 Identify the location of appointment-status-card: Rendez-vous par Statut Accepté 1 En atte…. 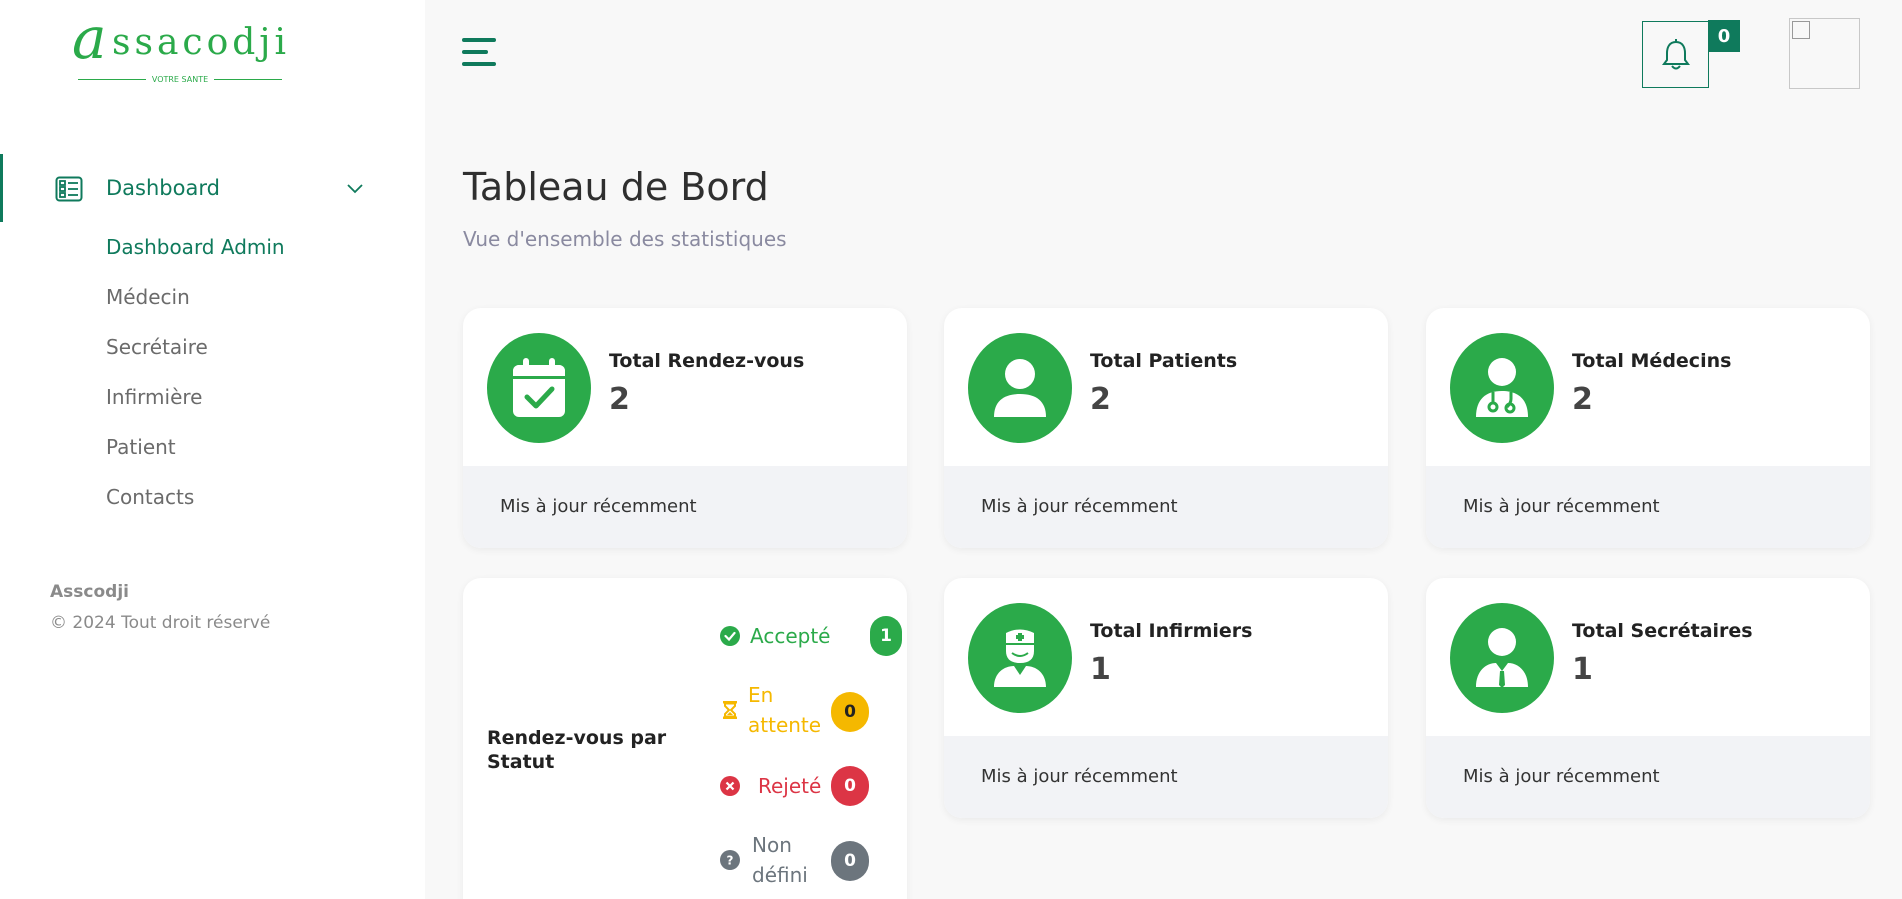
(685, 738).